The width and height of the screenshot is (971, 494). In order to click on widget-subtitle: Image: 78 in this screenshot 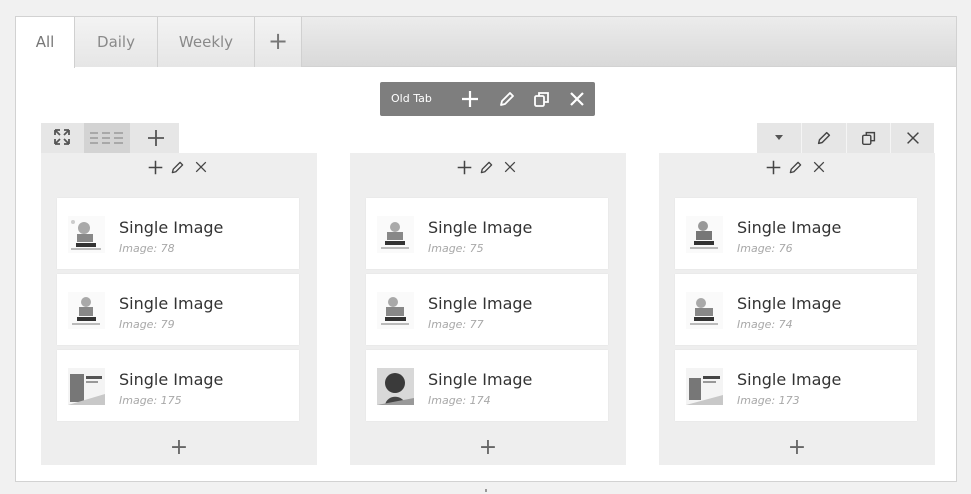, I will do `click(147, 248)`.